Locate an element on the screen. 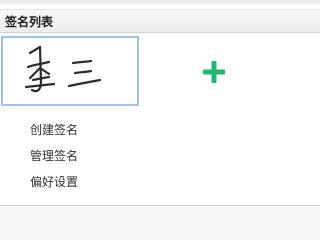 The width and height of the screenshot is (320, 240). panel-title: 签名列表 is located at coordinates (29, 22).